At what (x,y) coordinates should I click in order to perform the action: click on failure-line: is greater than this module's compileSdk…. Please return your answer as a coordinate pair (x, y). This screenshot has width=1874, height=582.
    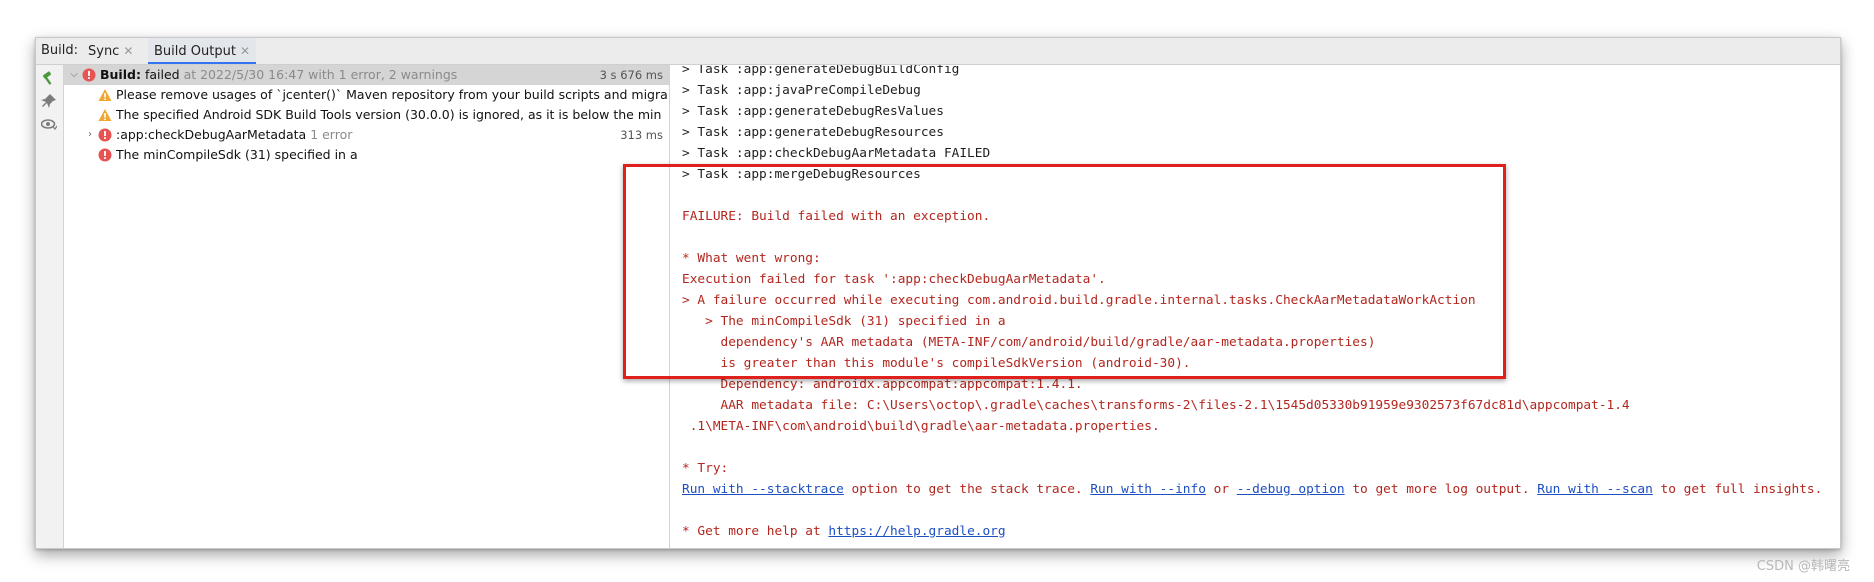
    Looking at the image, I should click on (936, 363).